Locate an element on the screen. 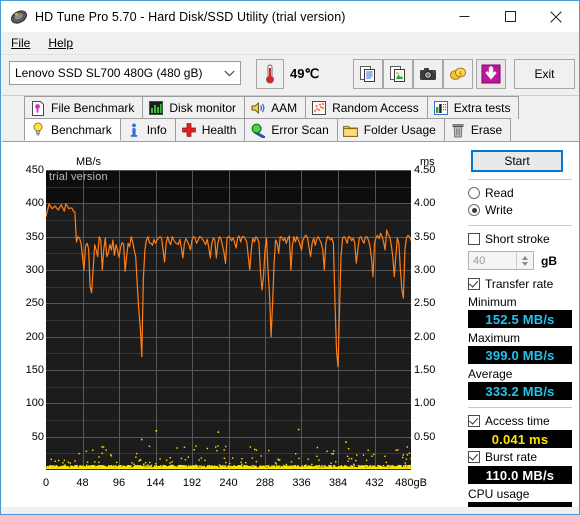  tab-health: Health is located at coordinates (210, 129).